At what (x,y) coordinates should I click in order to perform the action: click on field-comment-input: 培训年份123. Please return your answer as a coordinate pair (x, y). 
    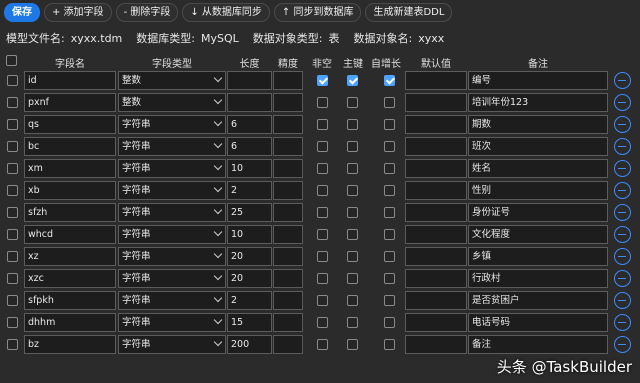
    Looking at the image, I should click on (538, 102).